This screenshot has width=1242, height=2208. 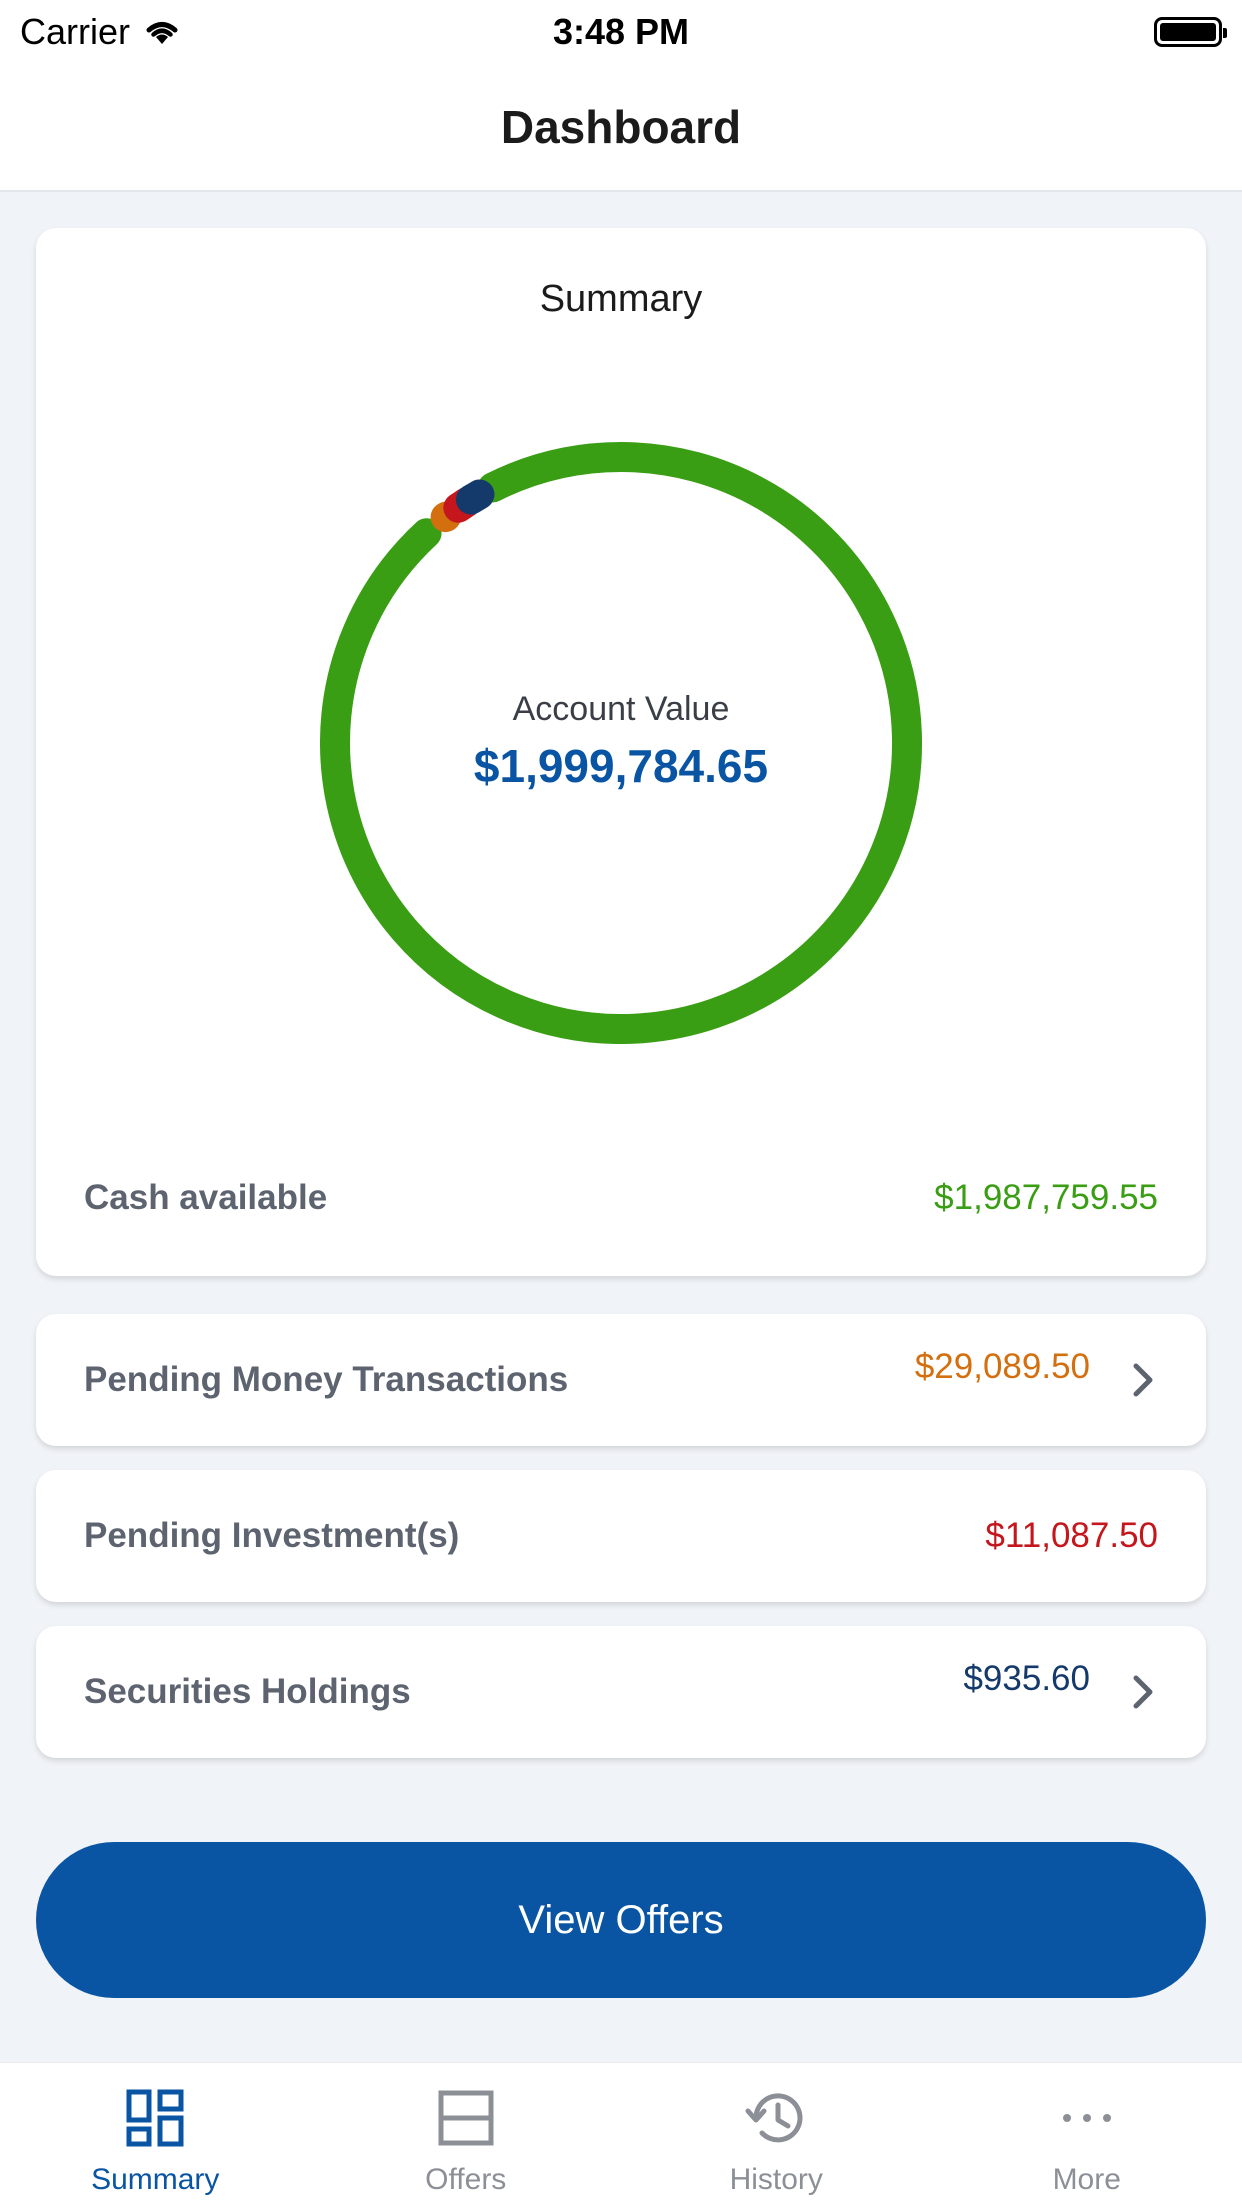 I want to click on navigation-bar: Dashboard, so click(x=621, y=128).